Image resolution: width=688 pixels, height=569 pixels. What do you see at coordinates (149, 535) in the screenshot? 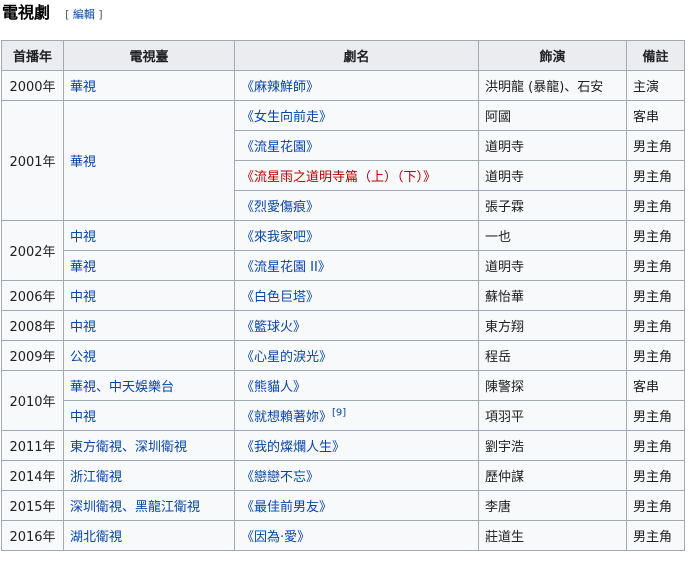
I see `station-cell: 湖北衛視` at bounding box center [149, 535].